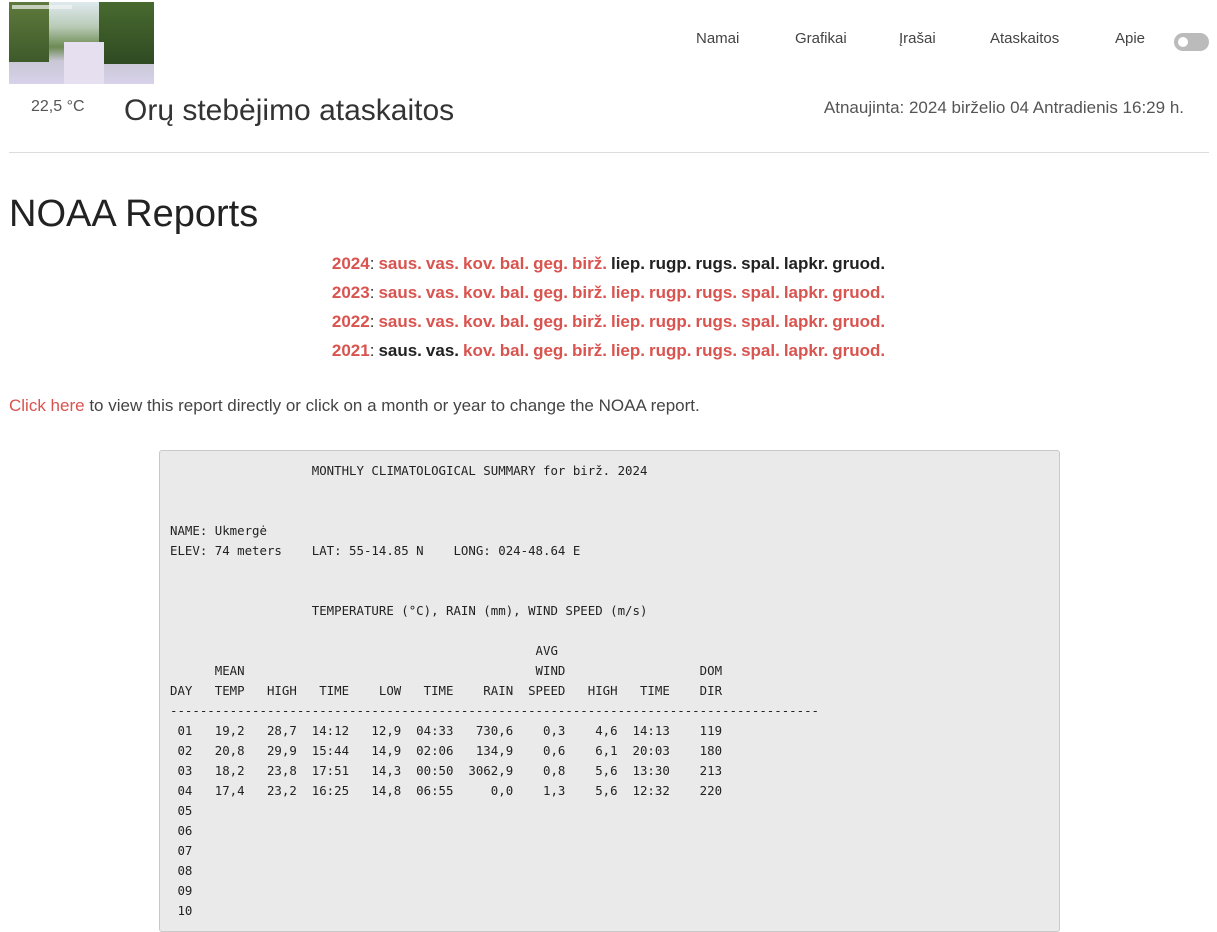  Describe the element at coordinates (806, 321) in the screenshot. I see `month-link-2022-11: lapkr.` at that location.